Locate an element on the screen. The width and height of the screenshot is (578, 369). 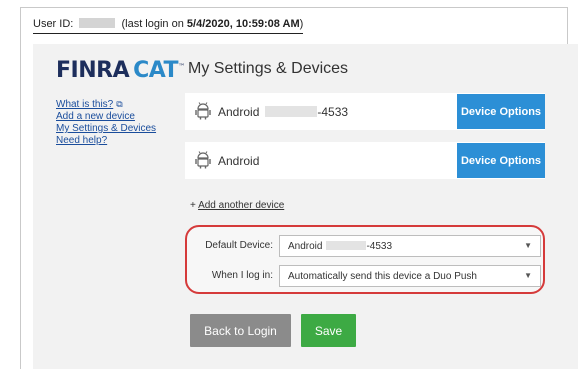
sidebar-link-add-device: Add a new device is located at coordinates (121, 117).